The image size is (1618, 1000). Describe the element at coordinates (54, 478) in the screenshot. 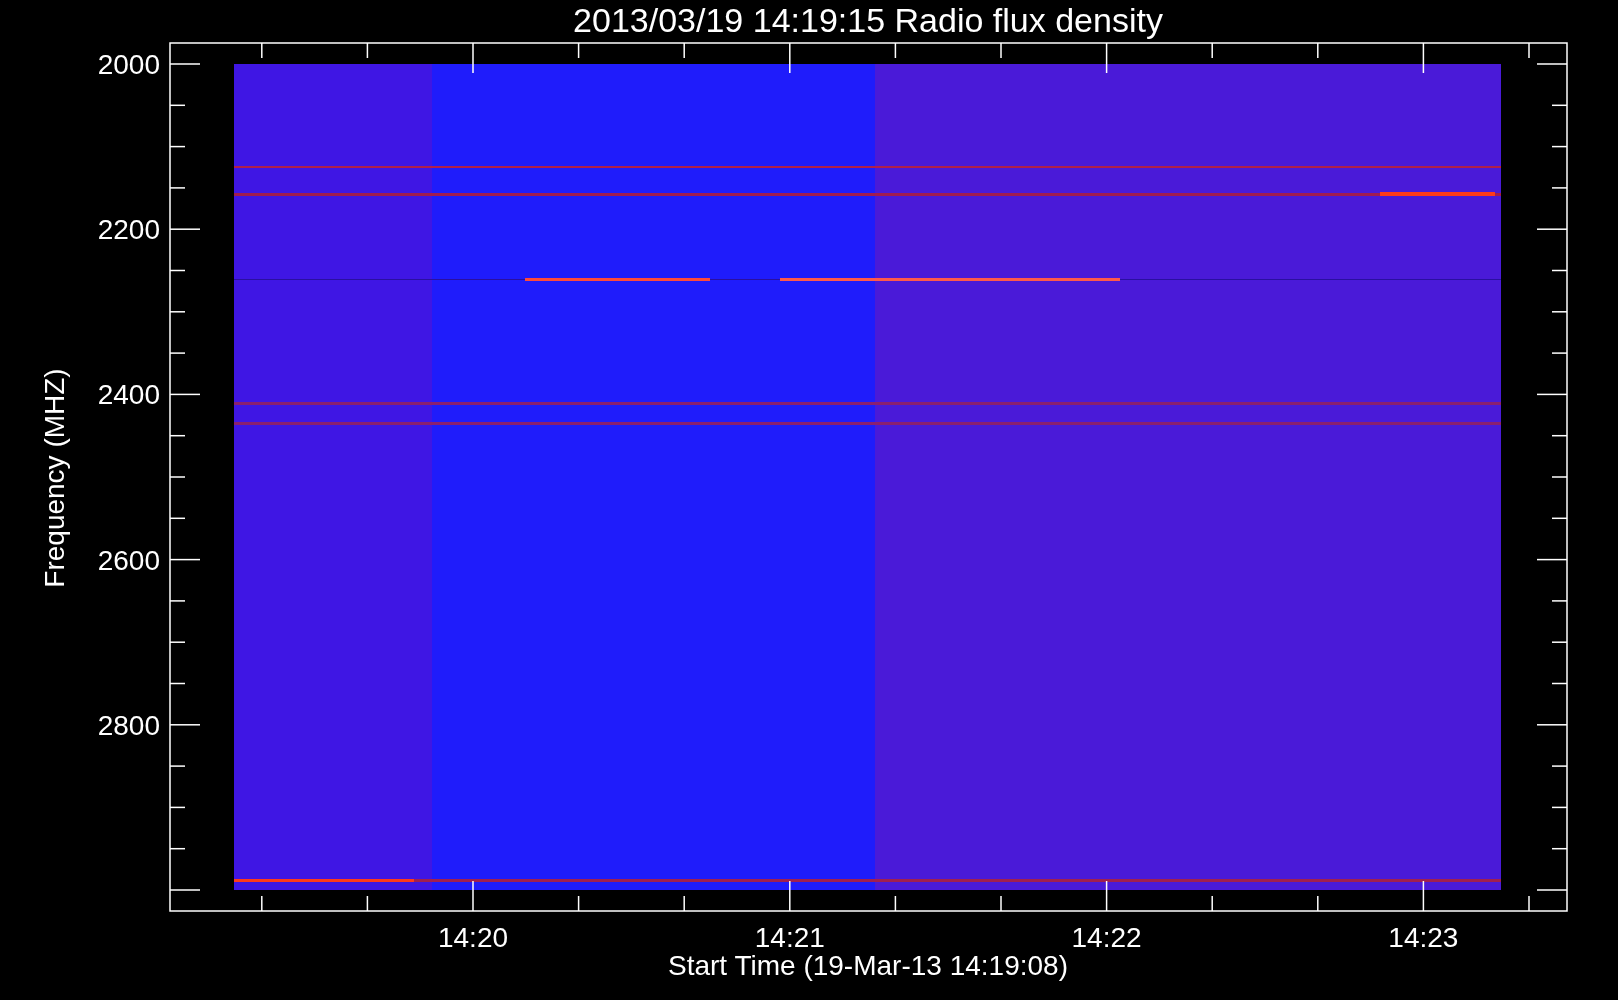

I see `y-axis-label: Frequency (MHZ)` at that location.